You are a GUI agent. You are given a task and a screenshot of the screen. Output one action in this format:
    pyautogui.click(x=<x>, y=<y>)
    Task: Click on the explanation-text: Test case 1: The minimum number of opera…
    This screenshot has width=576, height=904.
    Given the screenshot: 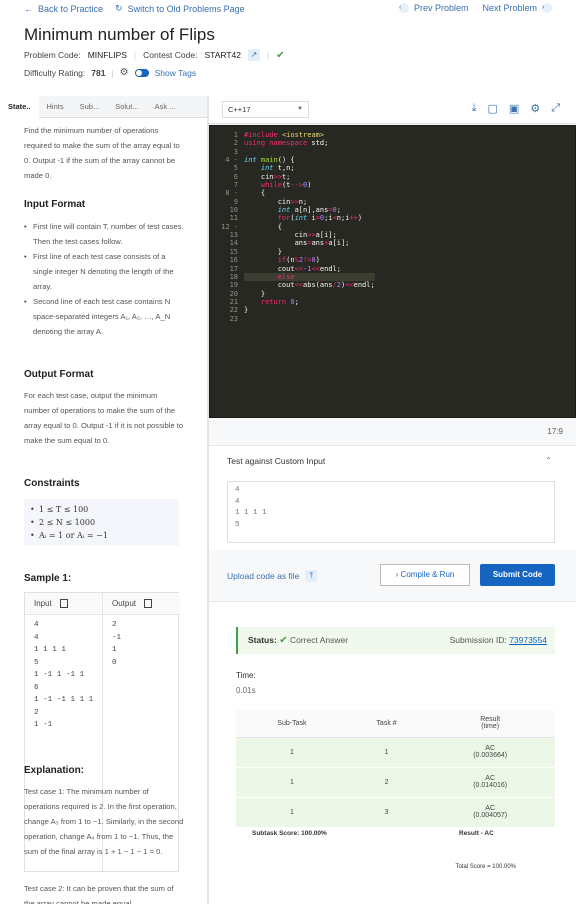 What is the action you would take?
    pyautogui.click(x=104, y=821)
    